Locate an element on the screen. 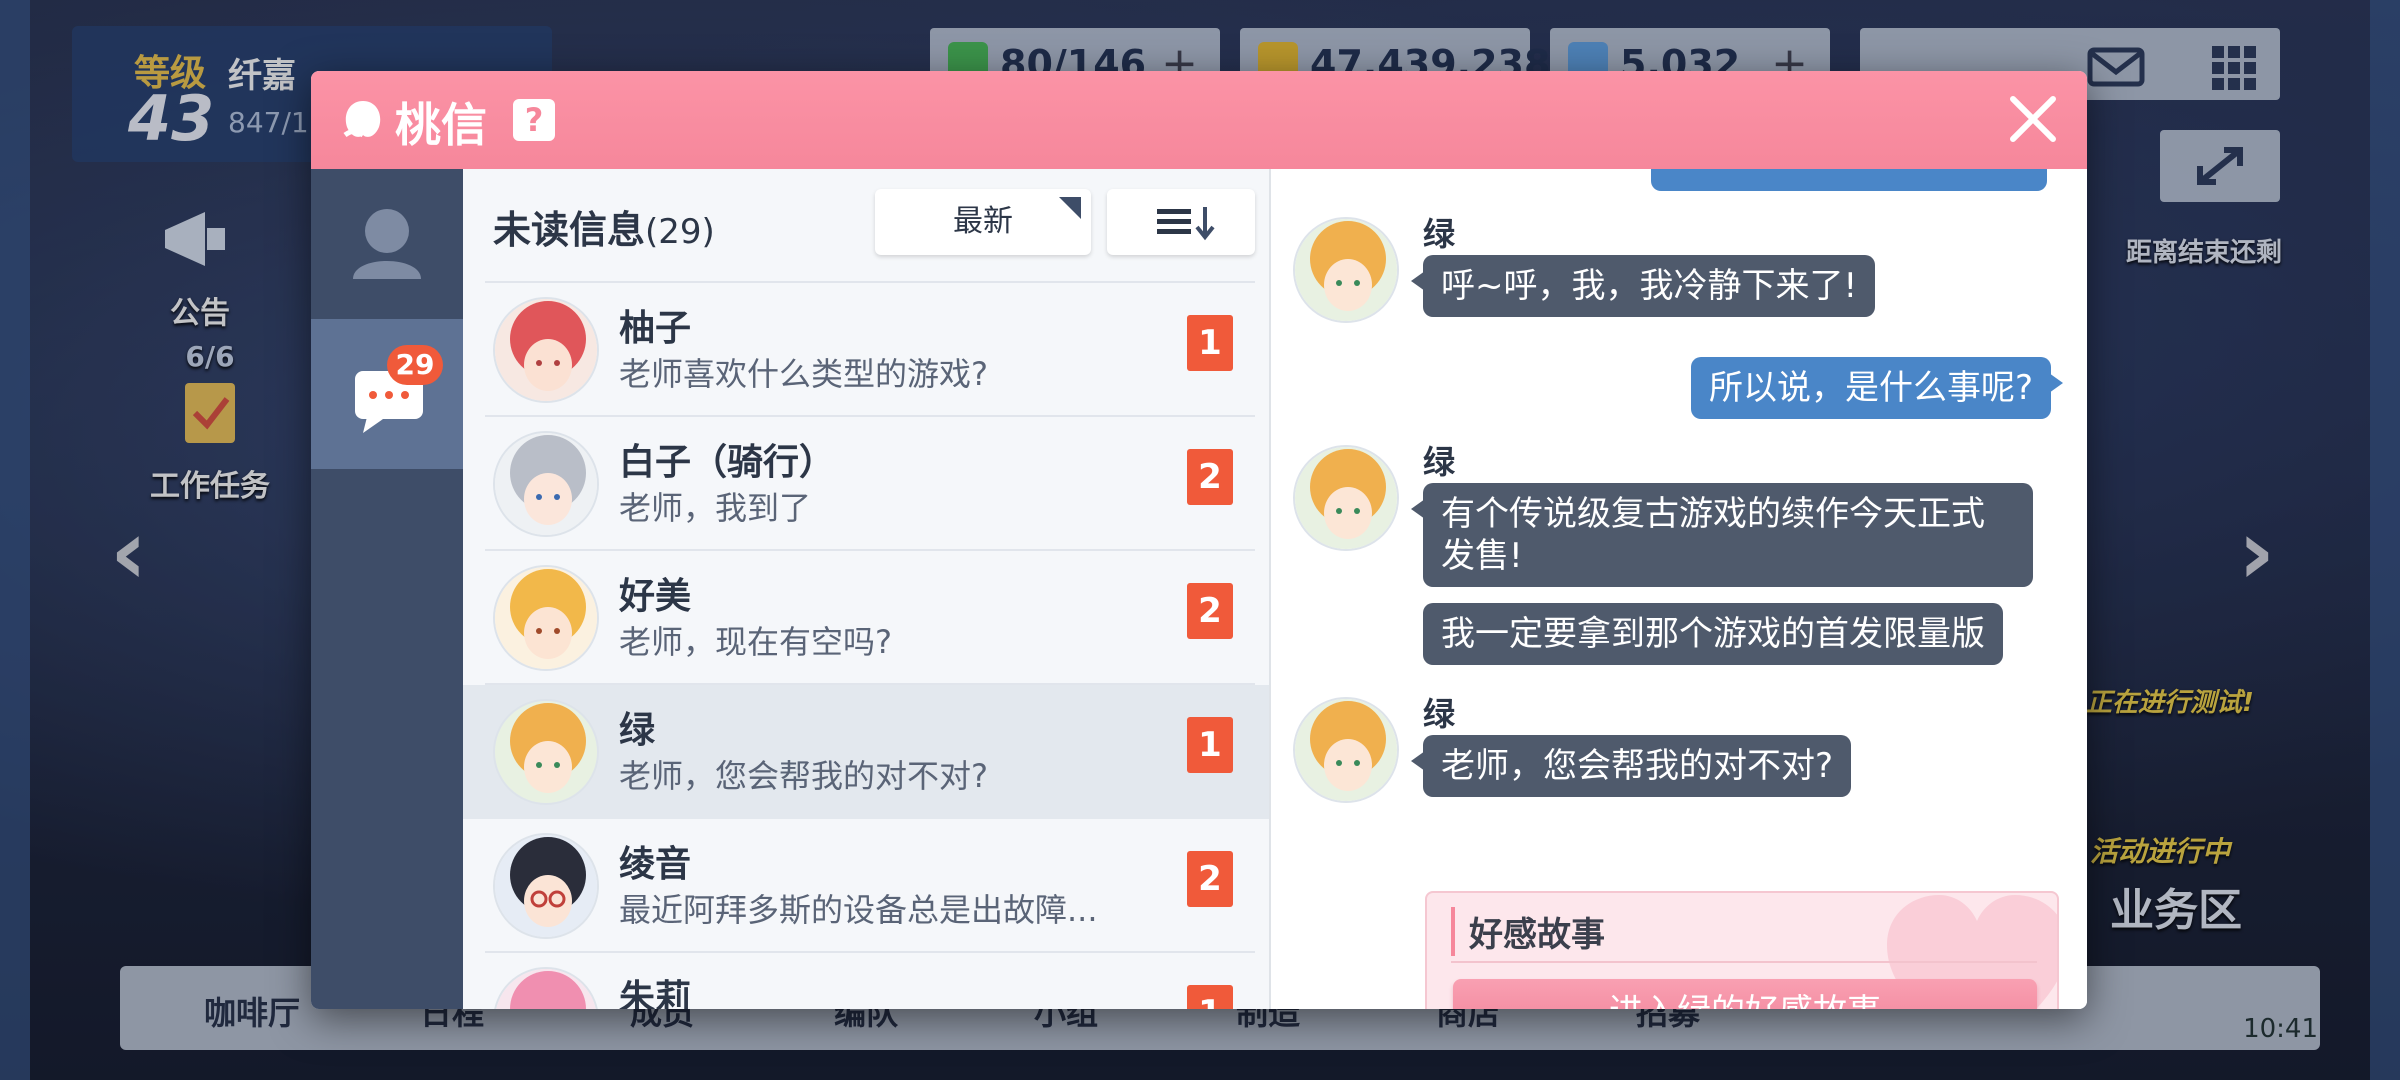 This screenshot has height=1080, width=2400. tab-messages: 29 is located at coordinates (387, 394).